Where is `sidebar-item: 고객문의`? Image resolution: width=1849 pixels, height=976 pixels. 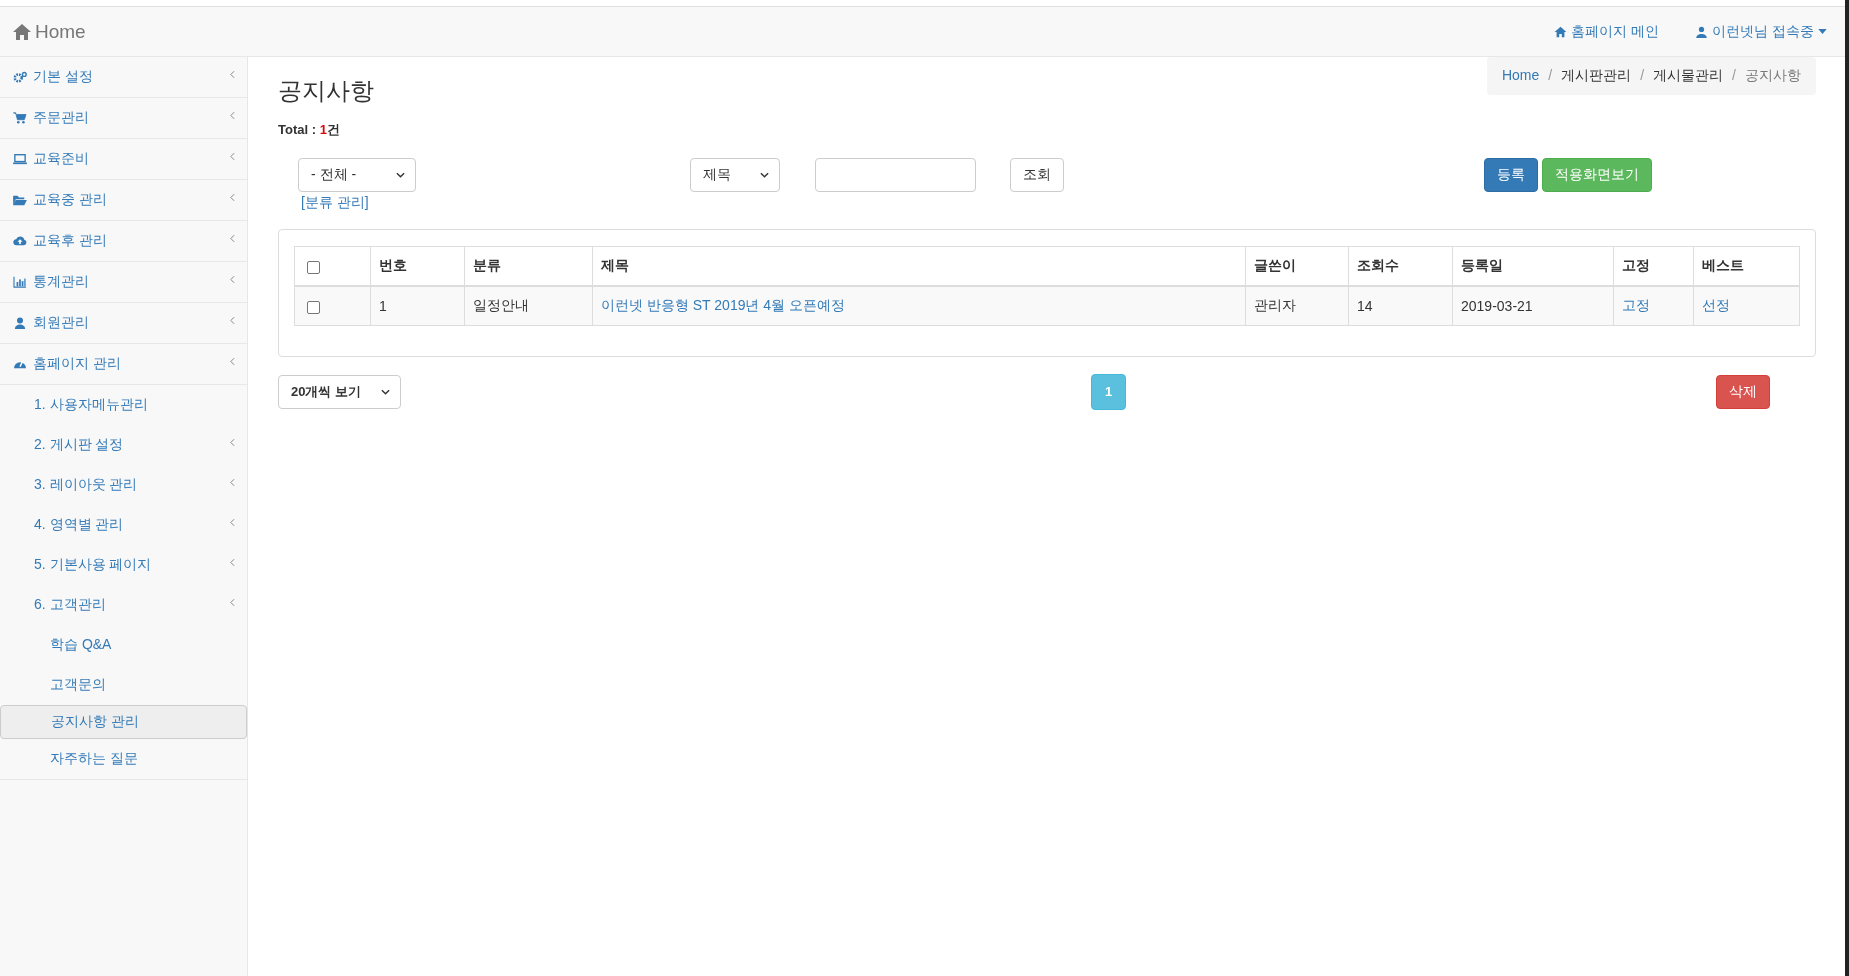
sidebar-item: 고객문의 is located at coordinates (123, 685).